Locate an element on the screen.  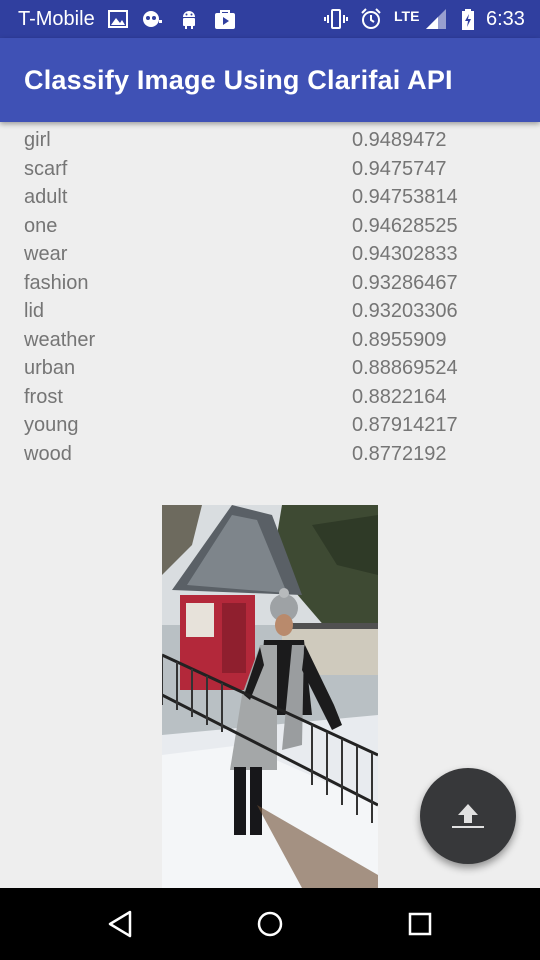
concept-label: urban is located at coordinates (50, 368).